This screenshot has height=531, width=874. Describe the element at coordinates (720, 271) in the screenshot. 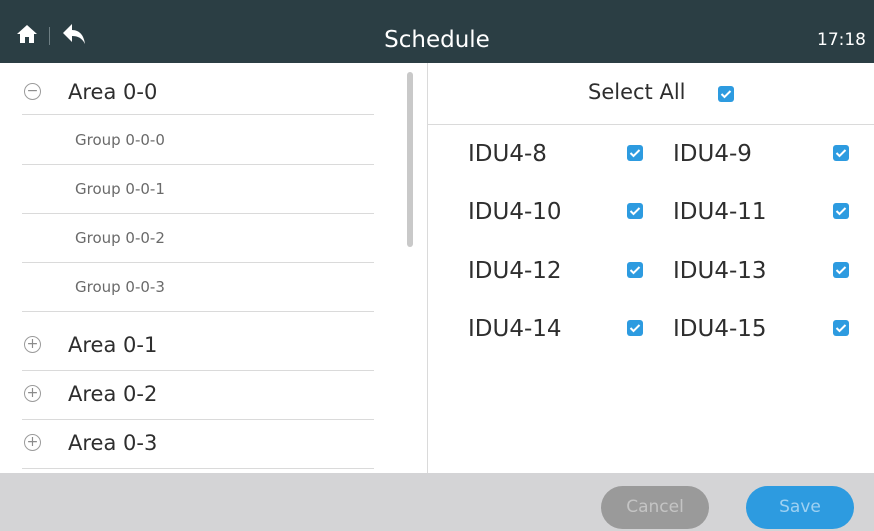

I see `device-label-idu4-13: IDU4-13` at that location.